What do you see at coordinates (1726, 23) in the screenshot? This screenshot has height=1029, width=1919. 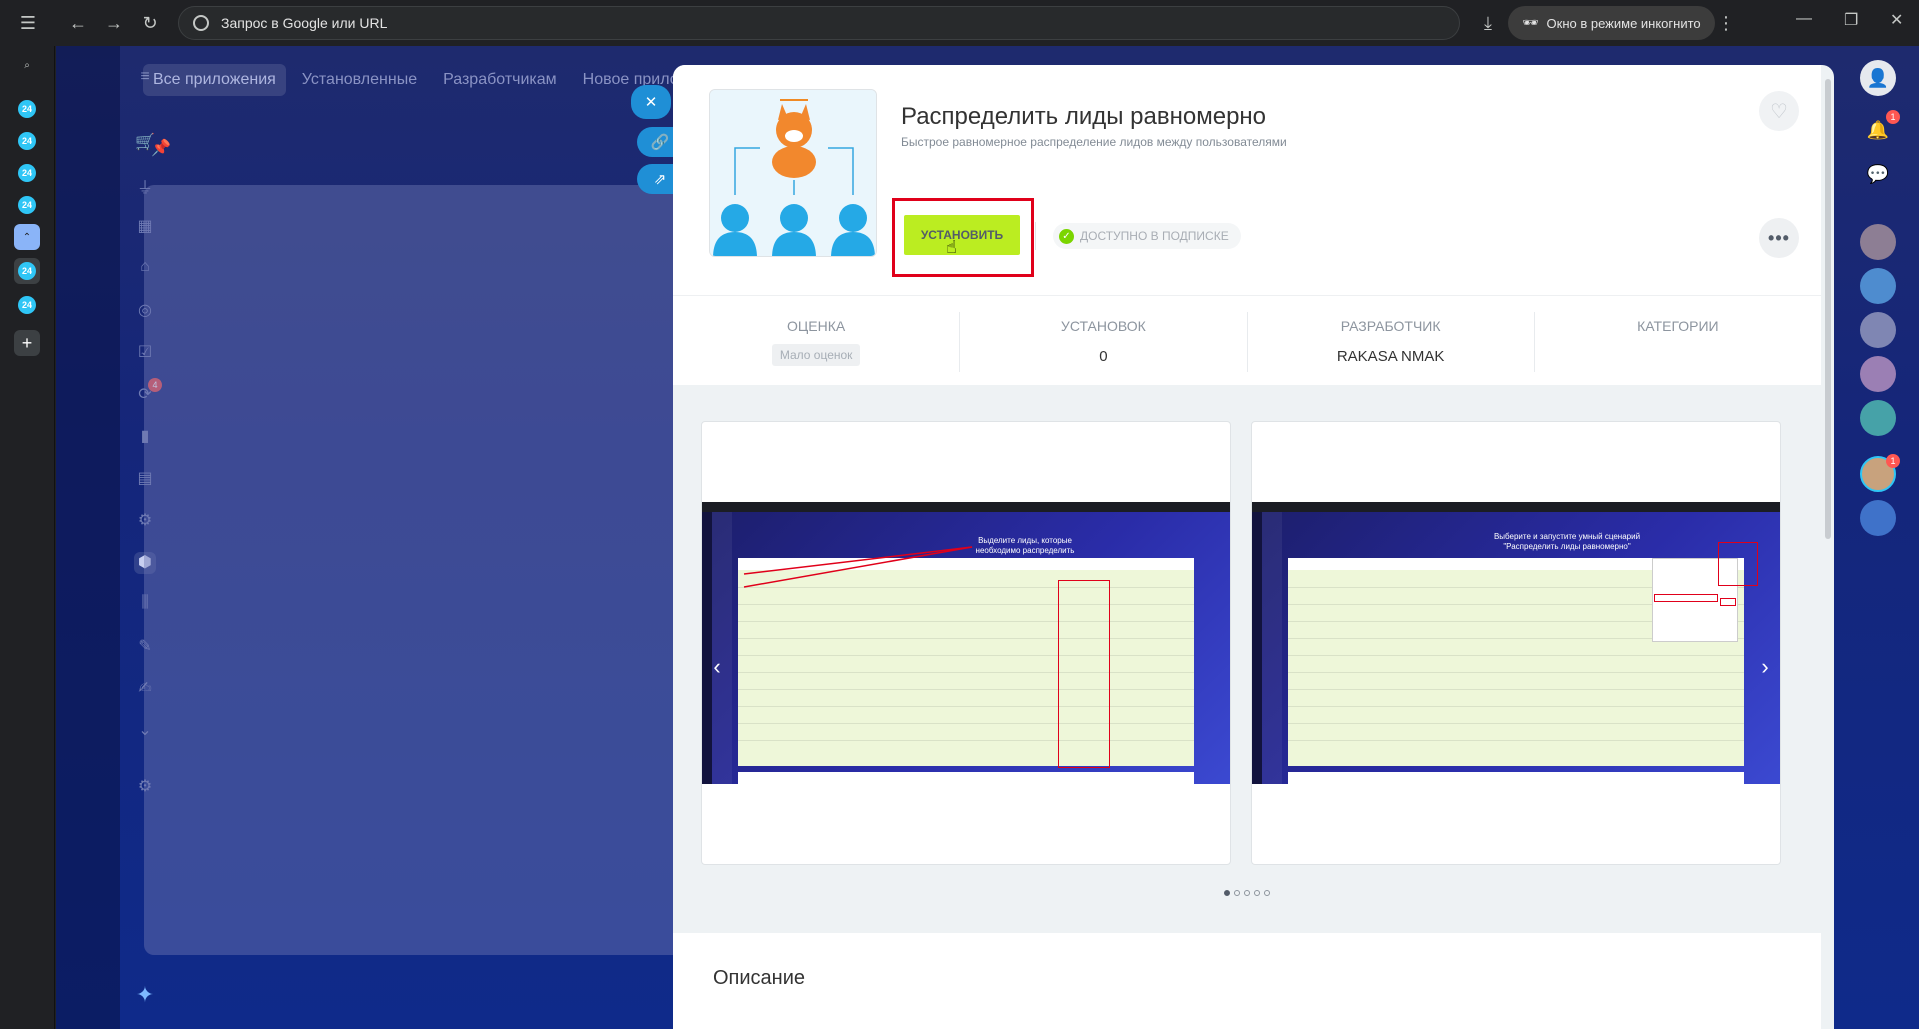 I see `menu-icon: ⋮` at bounding box center [1726, 23].